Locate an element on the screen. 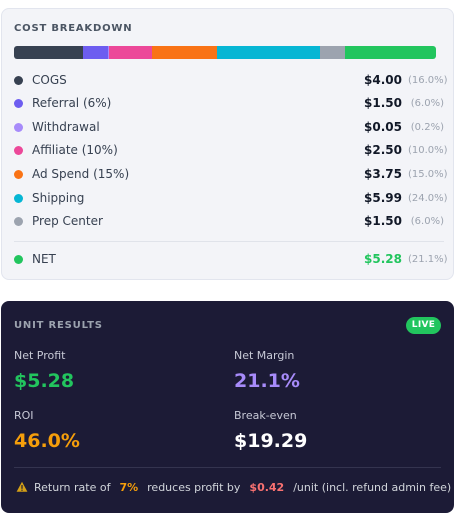  cost-row-cogs: COGS $4.00 (16.0%) is located at coordinates (231, 80).